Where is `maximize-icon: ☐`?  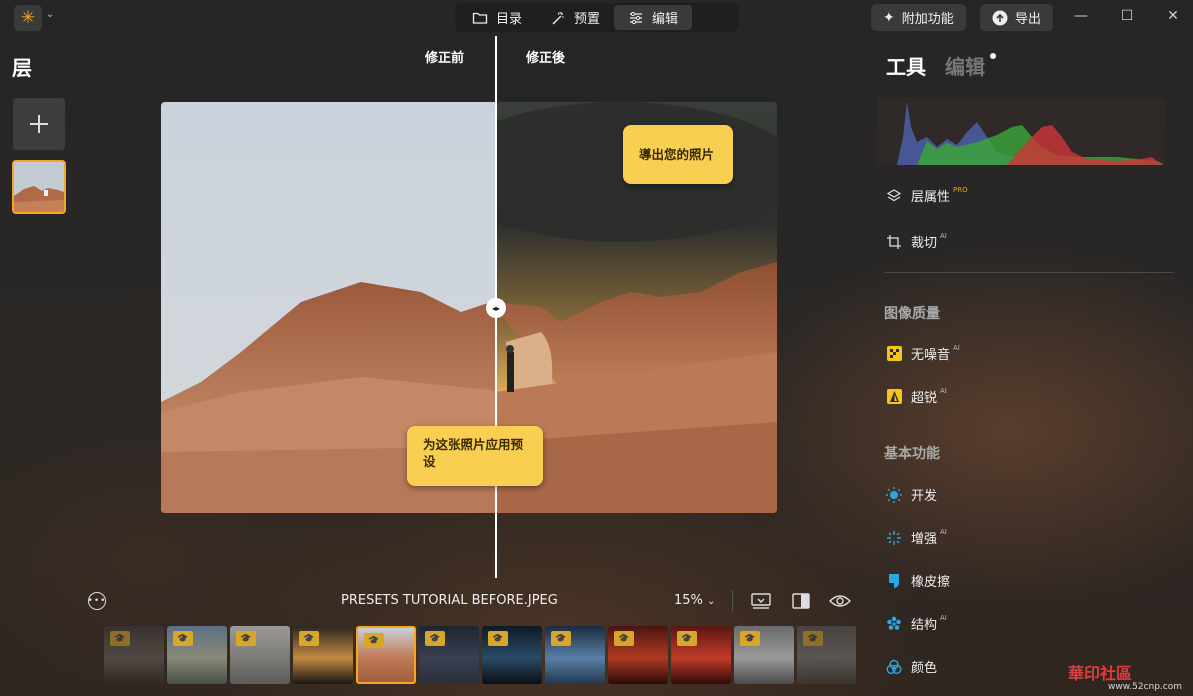
maximize-icon: ☐ is located at coordinates (1127, 18).